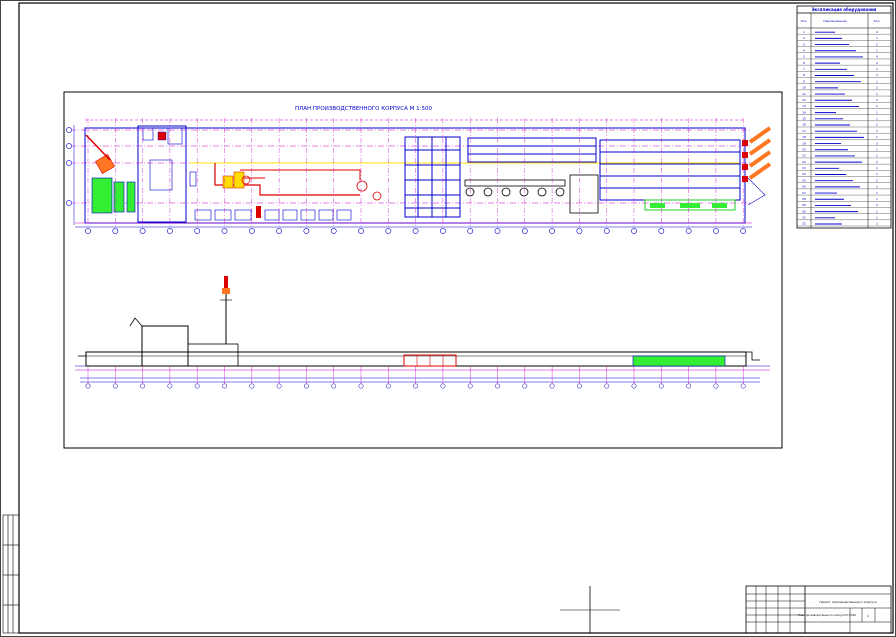 This screenshot has width=896, height=637. I want to click on titleblock-sheet-no: 1, so click(868, 616).